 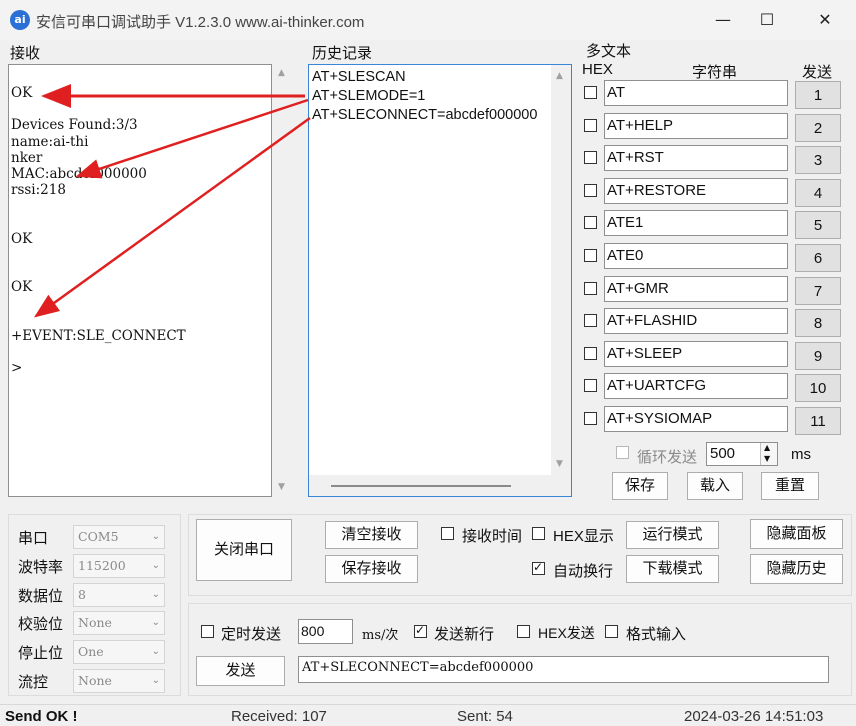 I want to click on baud-rate-select: 115200 ⌄, so click(x=119, y=565).